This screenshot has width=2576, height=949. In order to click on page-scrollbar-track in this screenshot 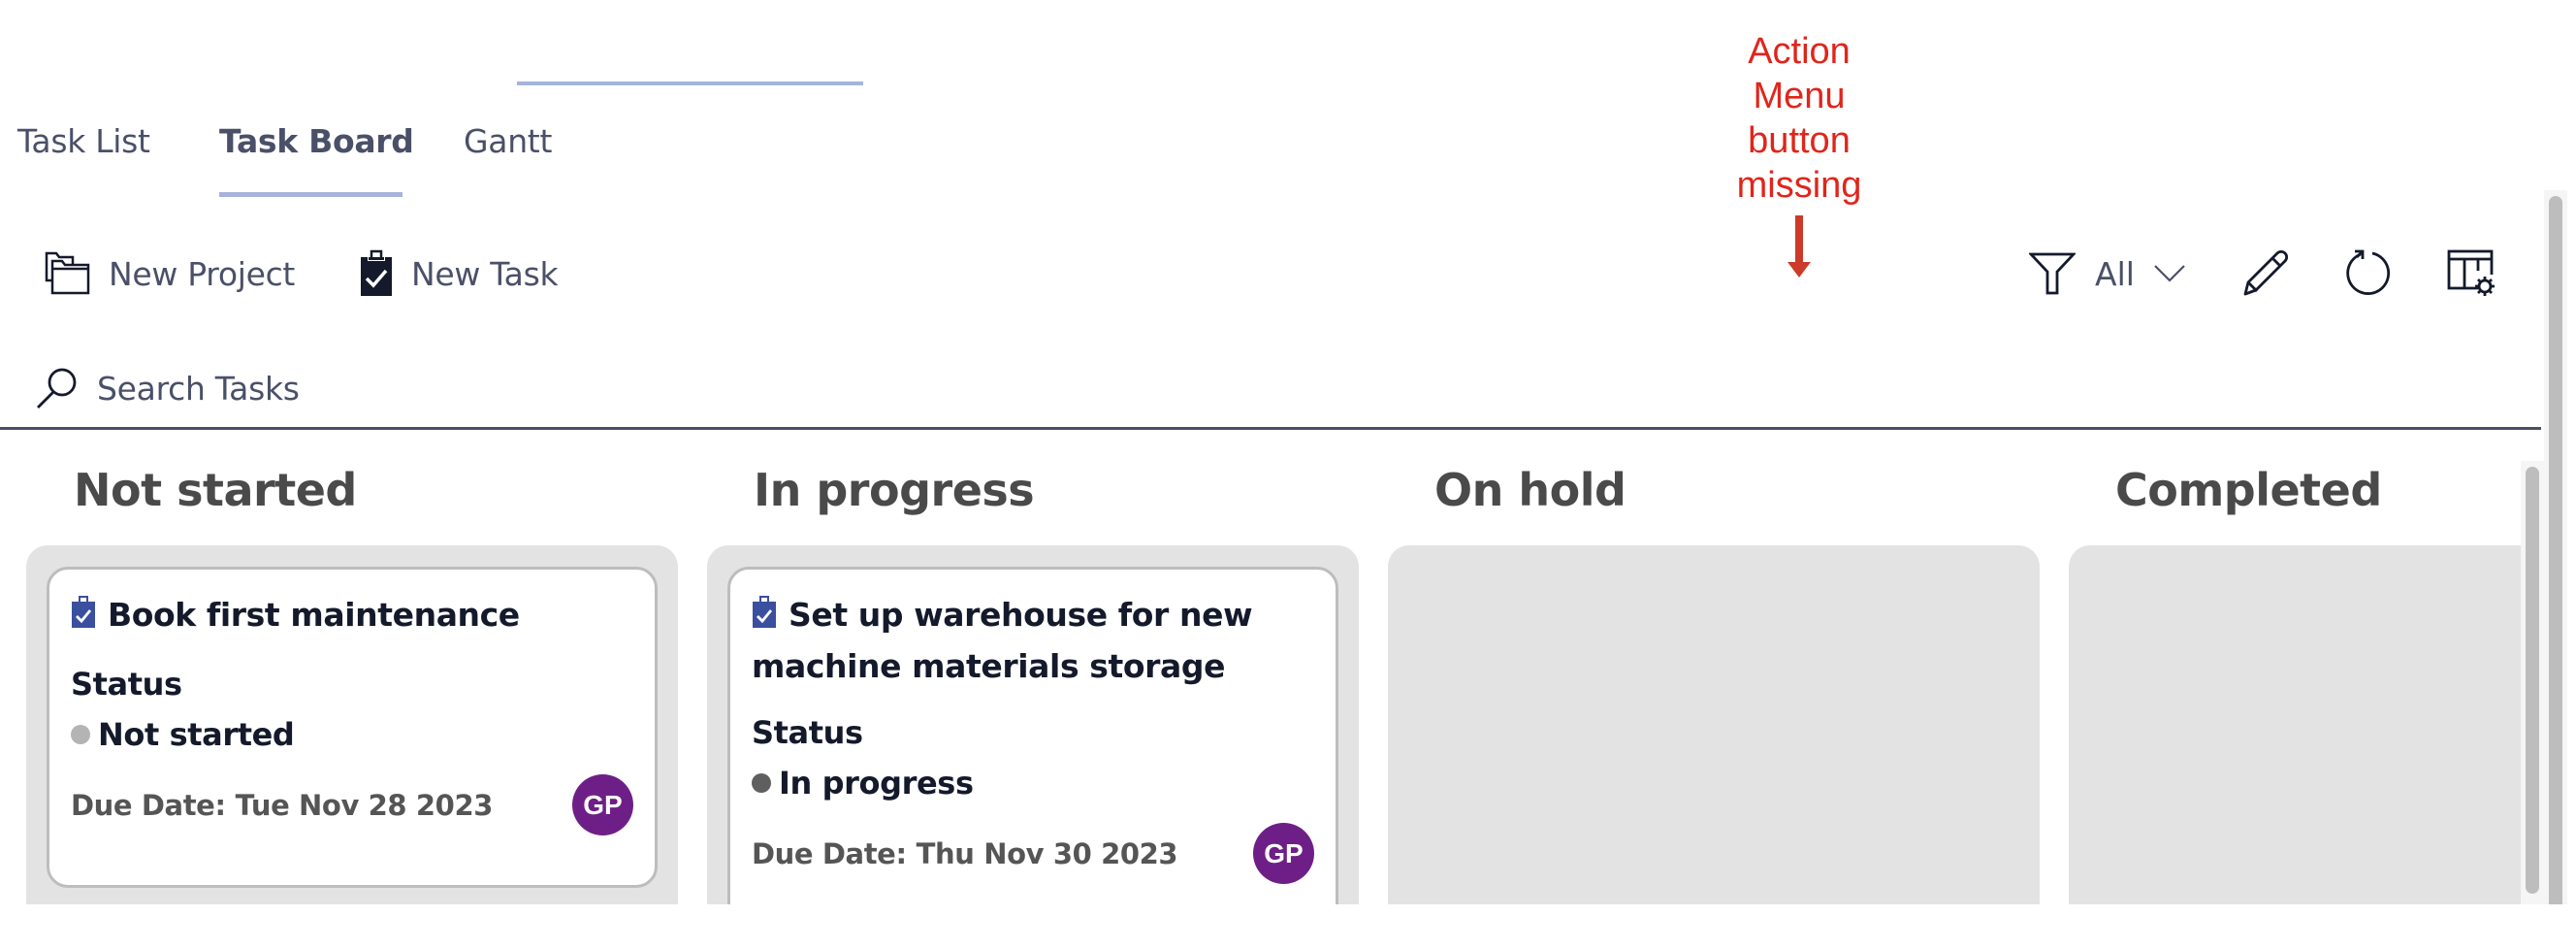, I will do `click(2555, 547)`.